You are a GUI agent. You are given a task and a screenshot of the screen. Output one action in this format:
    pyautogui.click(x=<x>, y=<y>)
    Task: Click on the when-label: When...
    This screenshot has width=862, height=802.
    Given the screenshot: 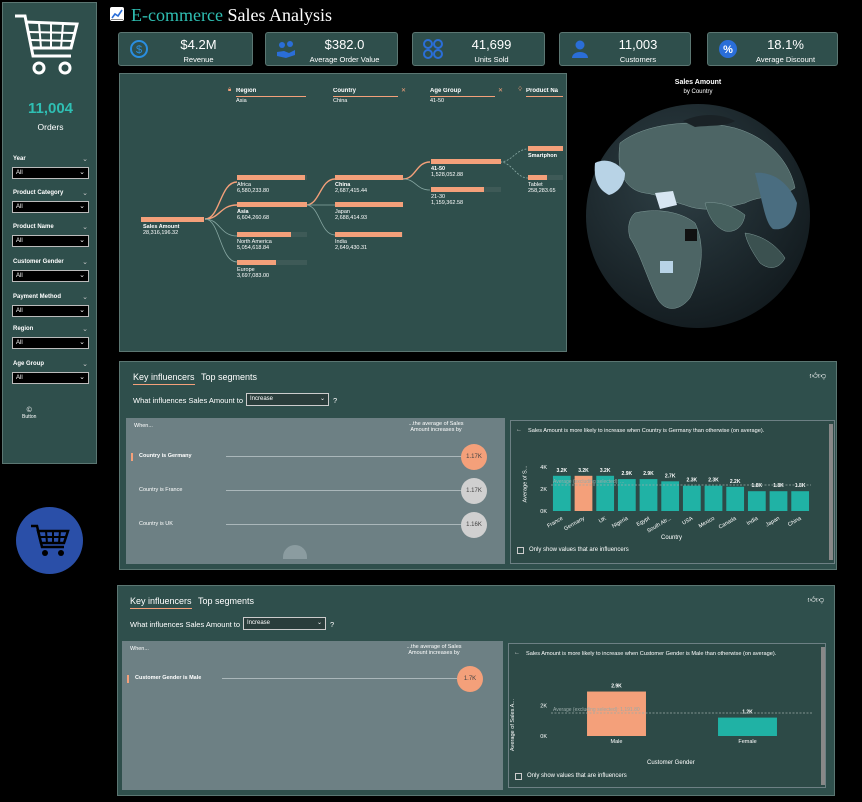 What is the action you would take?
    pyautogui.click(x=139, y=649)
    